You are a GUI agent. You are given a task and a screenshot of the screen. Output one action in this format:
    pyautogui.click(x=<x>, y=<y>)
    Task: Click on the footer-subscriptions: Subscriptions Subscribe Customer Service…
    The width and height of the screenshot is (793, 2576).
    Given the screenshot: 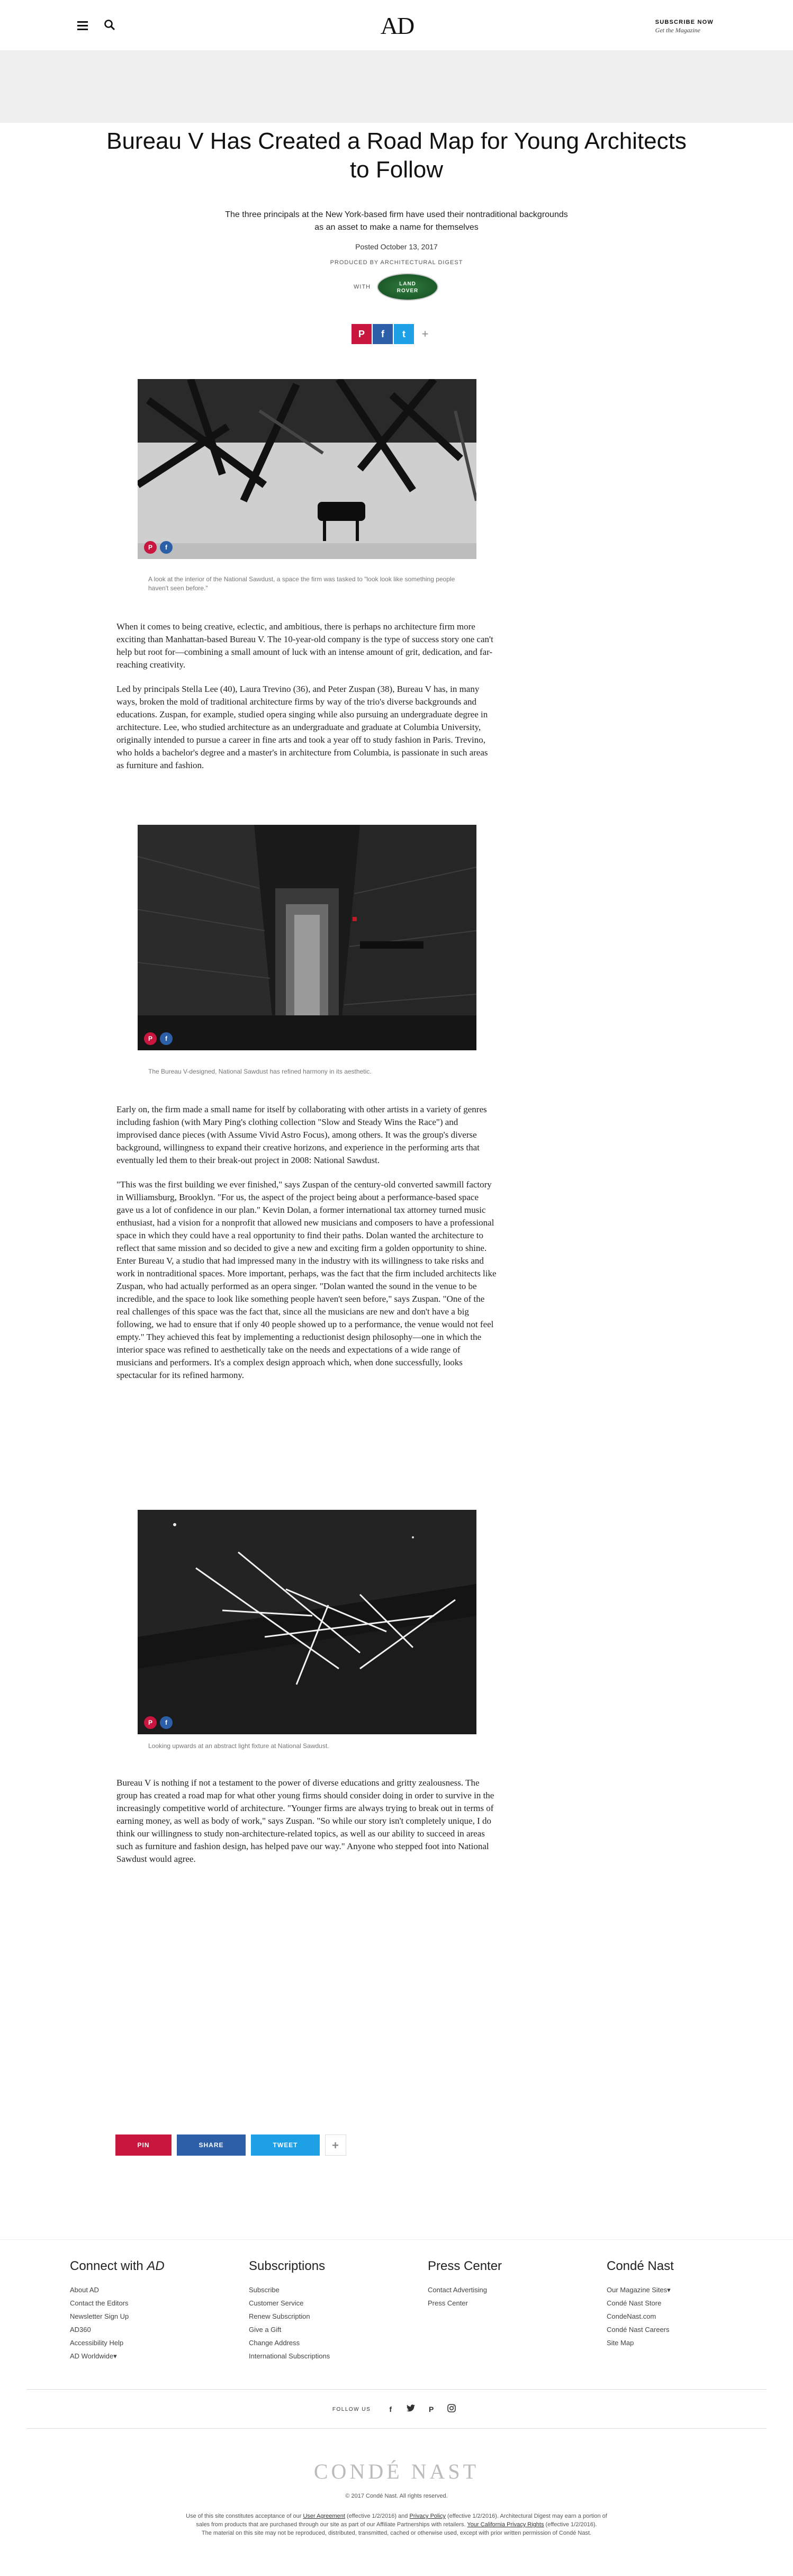 What is the action you would take?
    pyautogui.click(x=328, y=2311)
    